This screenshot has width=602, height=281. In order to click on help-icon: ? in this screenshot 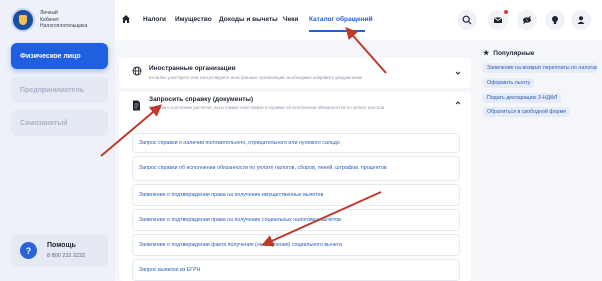, I will do `click(28, 250)`.